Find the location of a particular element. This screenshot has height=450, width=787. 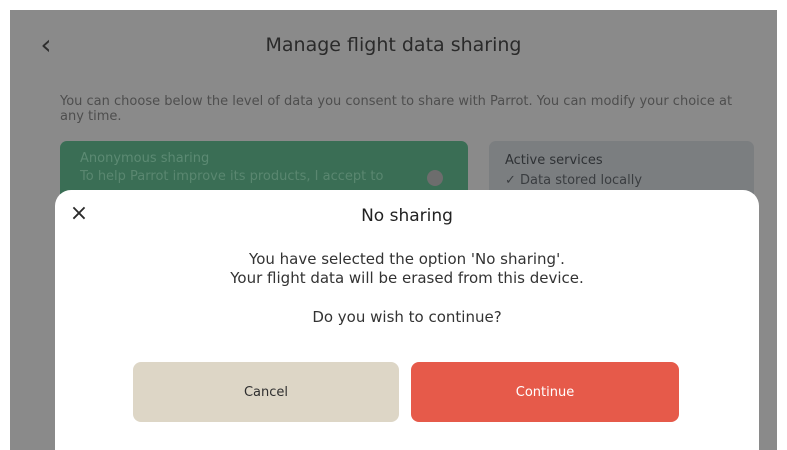

cancel-button: Cancel is located at coordinates (266, 392).